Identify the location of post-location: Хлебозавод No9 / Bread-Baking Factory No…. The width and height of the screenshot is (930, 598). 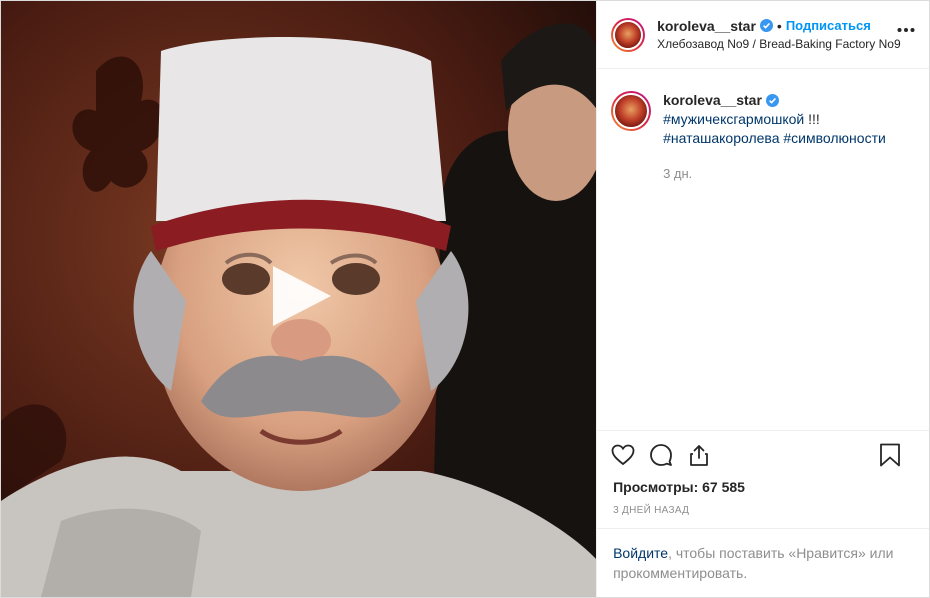
(779, 44).